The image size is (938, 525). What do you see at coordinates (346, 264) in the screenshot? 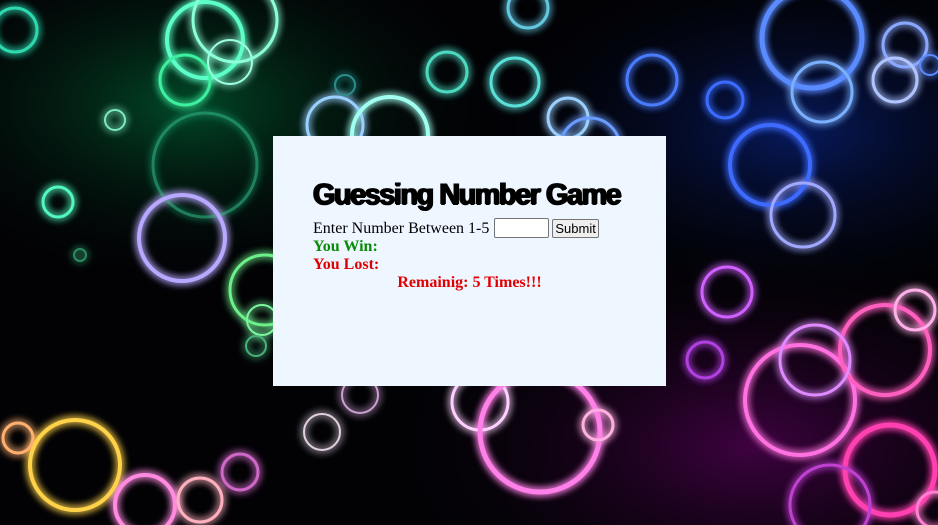
I see `lost-label: You Lost:` at bounding box center [346, 264].